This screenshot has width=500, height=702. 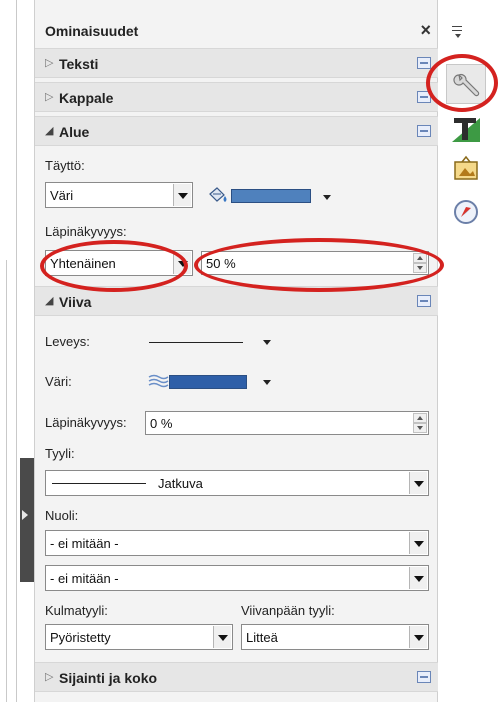 I want to click on section-alue: ◢ Alue, so click(x=237, y=131).